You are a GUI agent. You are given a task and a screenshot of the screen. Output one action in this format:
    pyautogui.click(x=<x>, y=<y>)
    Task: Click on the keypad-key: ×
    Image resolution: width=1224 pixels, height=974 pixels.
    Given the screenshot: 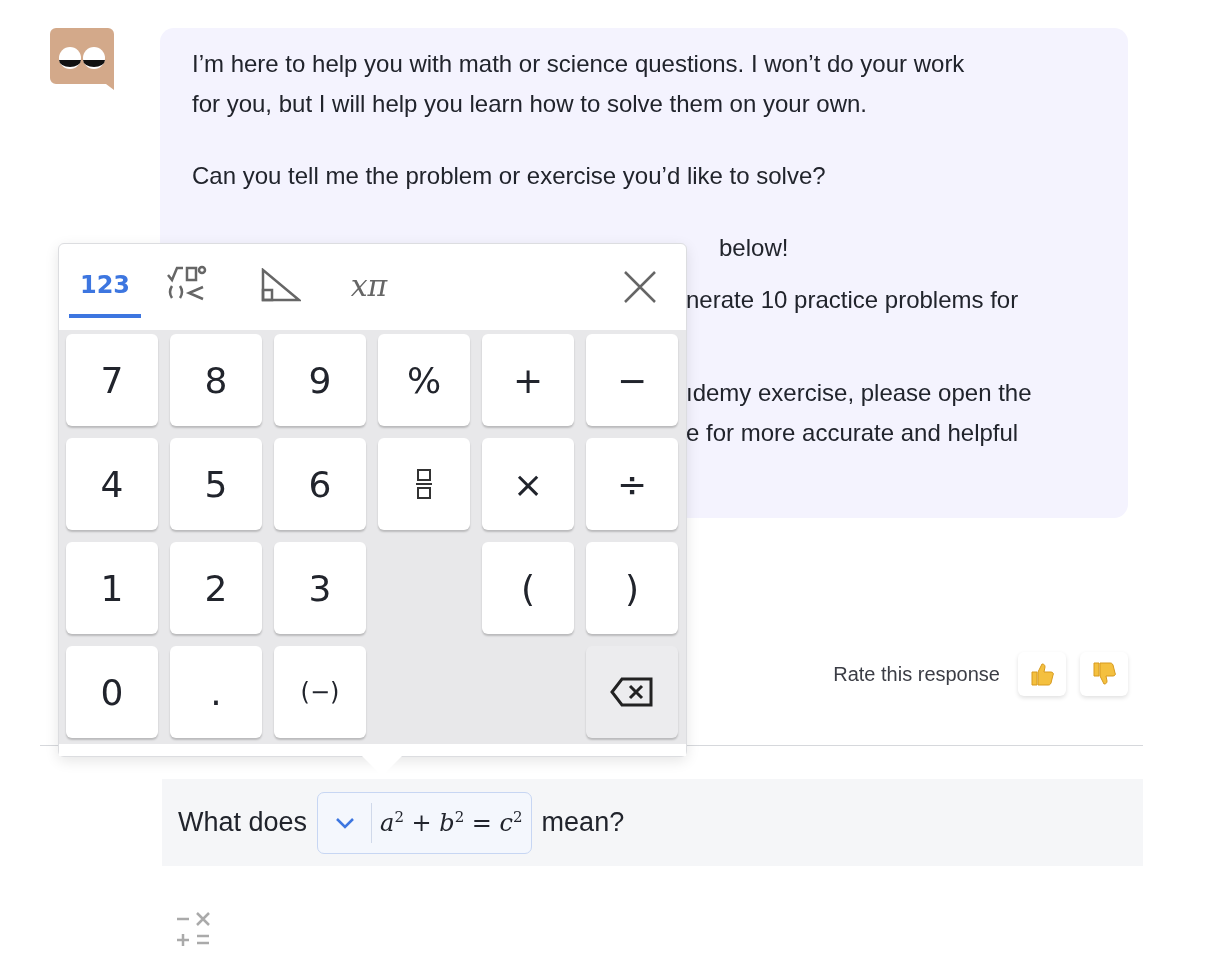 What is the action you would take?
    pyautogui.click(x=528, y=484)
    